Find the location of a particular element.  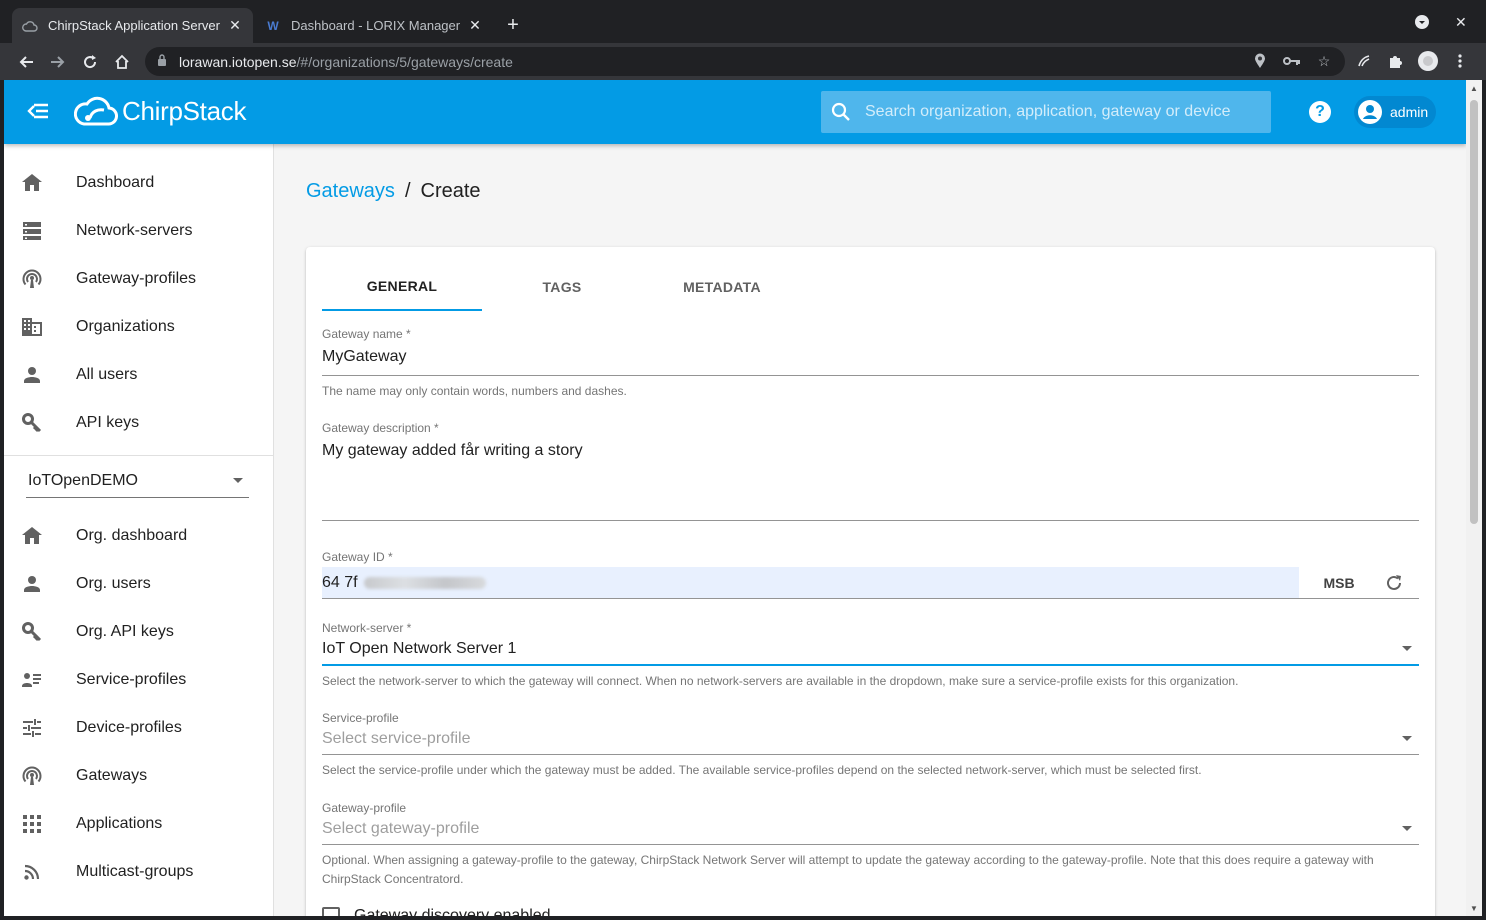

page-scrollbar: ▲ ▼ is located at coordinates (1474, 498).